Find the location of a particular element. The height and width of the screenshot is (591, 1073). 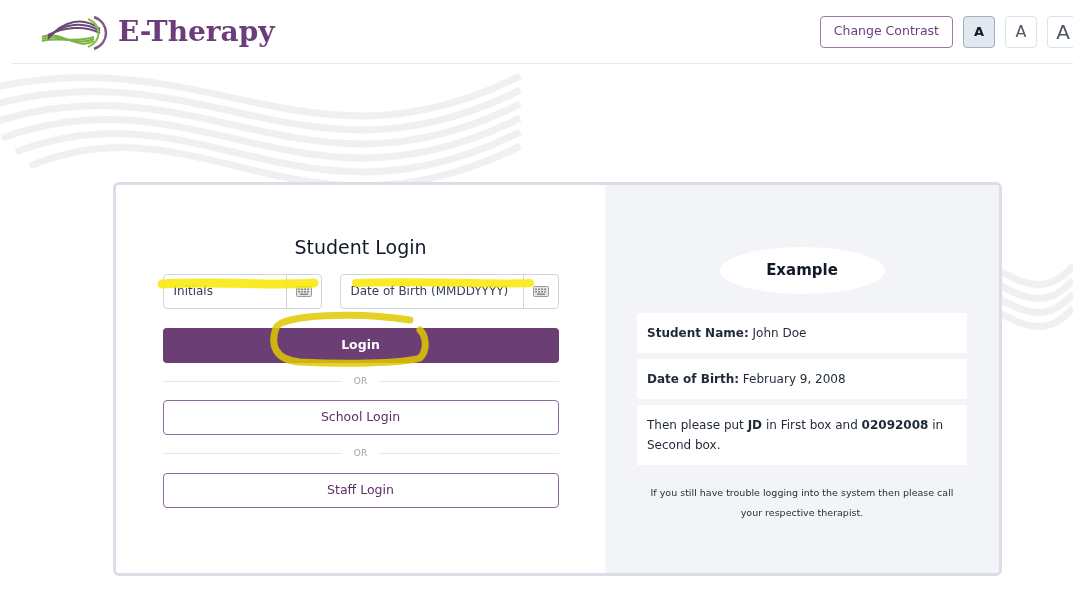

school-login-button: School Login is located at coordinates (360, 417).